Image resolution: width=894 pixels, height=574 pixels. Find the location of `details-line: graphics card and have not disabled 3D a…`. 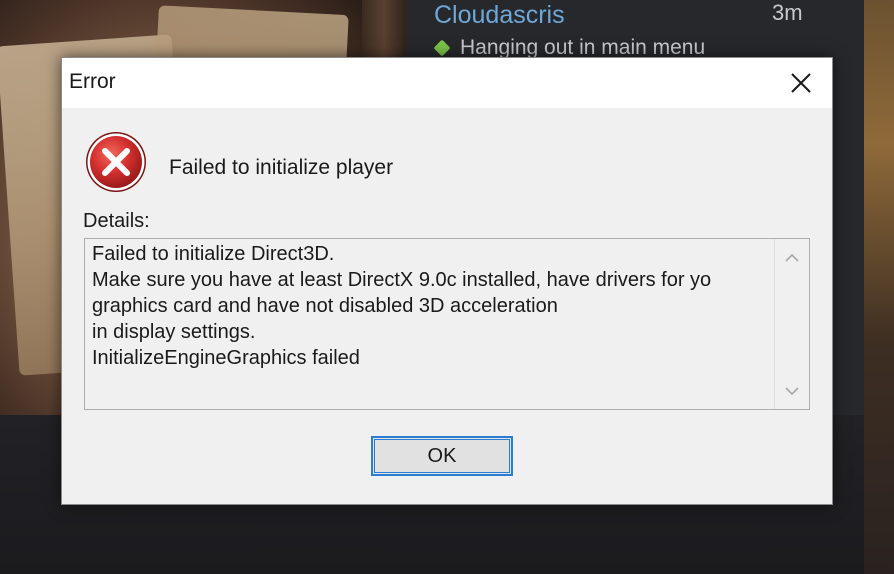

details-line: graphics card and have not disabled 3D a… is located at coordinates (325, 306).